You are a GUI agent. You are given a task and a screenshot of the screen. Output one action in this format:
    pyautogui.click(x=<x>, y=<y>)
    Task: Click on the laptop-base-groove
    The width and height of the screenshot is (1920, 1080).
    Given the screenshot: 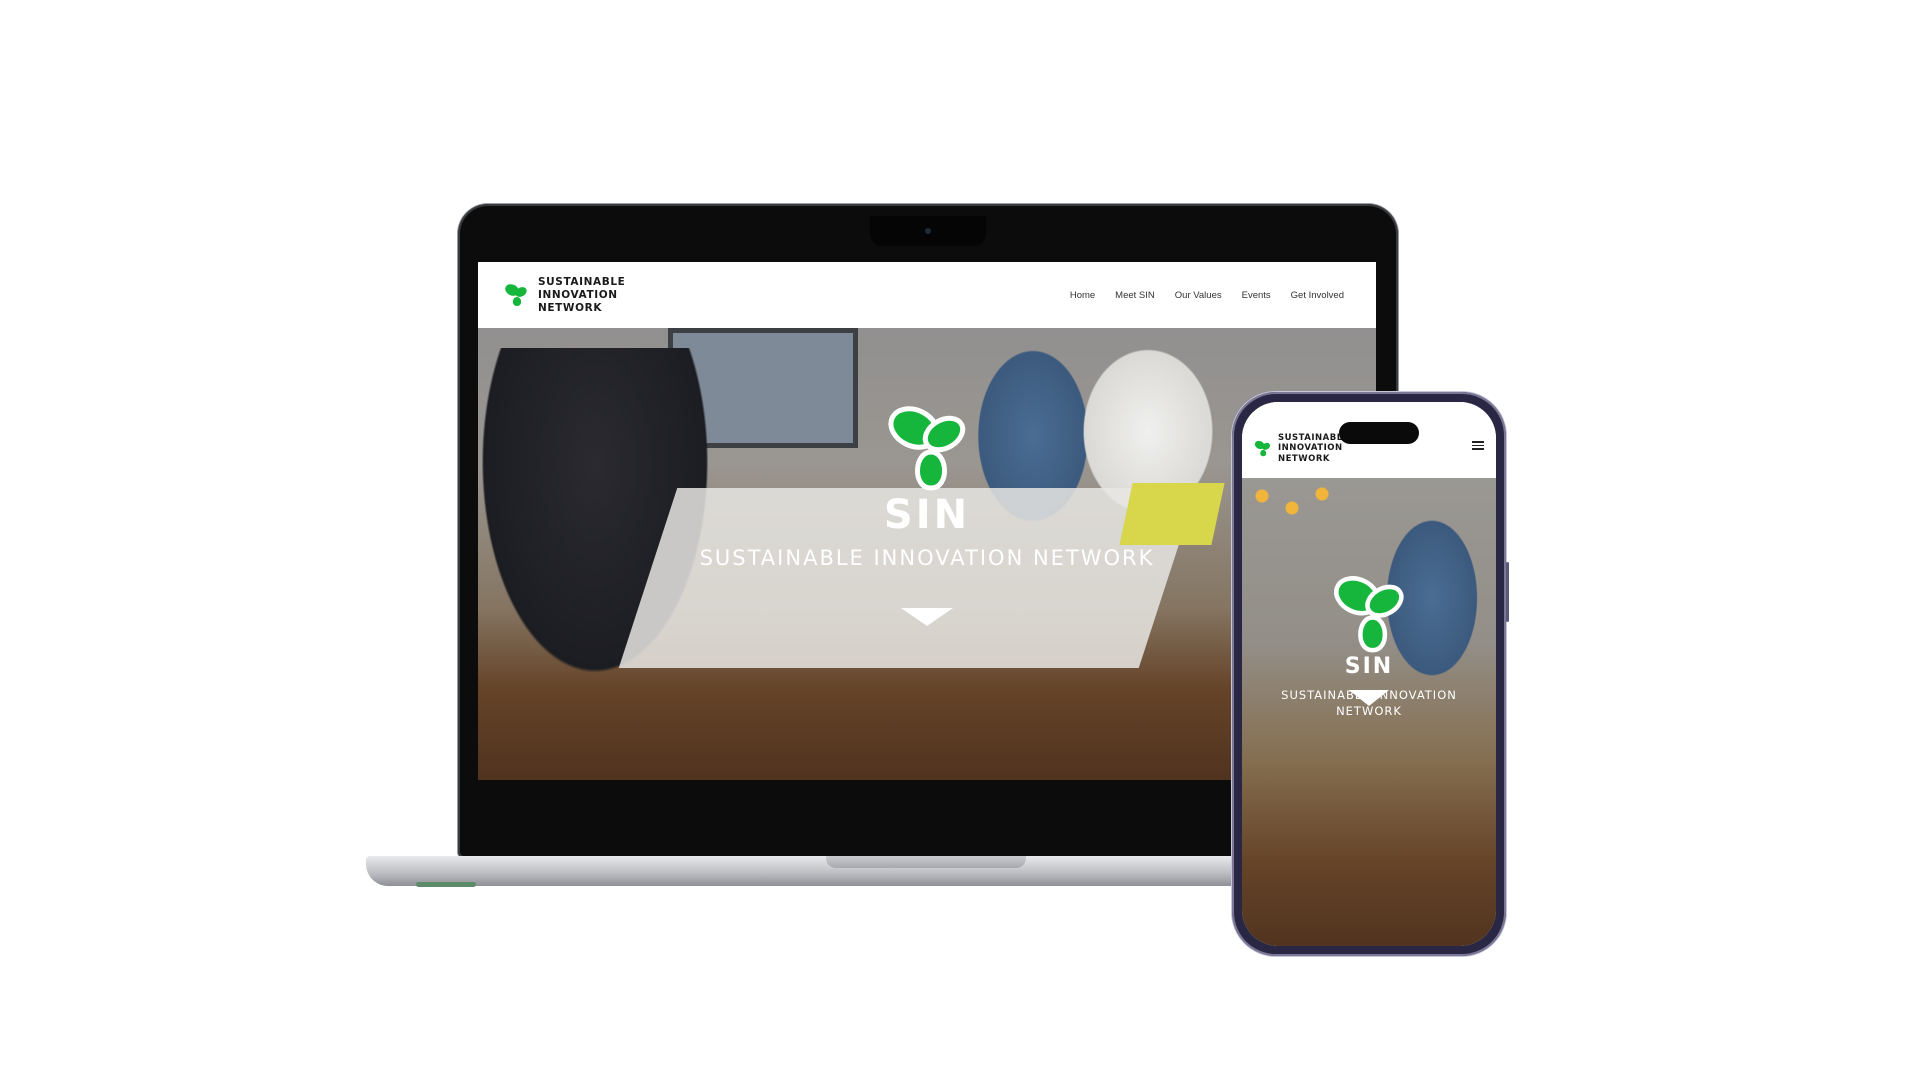 What is the action you would take?
    pyautogui.click(x=926, y=862)
    